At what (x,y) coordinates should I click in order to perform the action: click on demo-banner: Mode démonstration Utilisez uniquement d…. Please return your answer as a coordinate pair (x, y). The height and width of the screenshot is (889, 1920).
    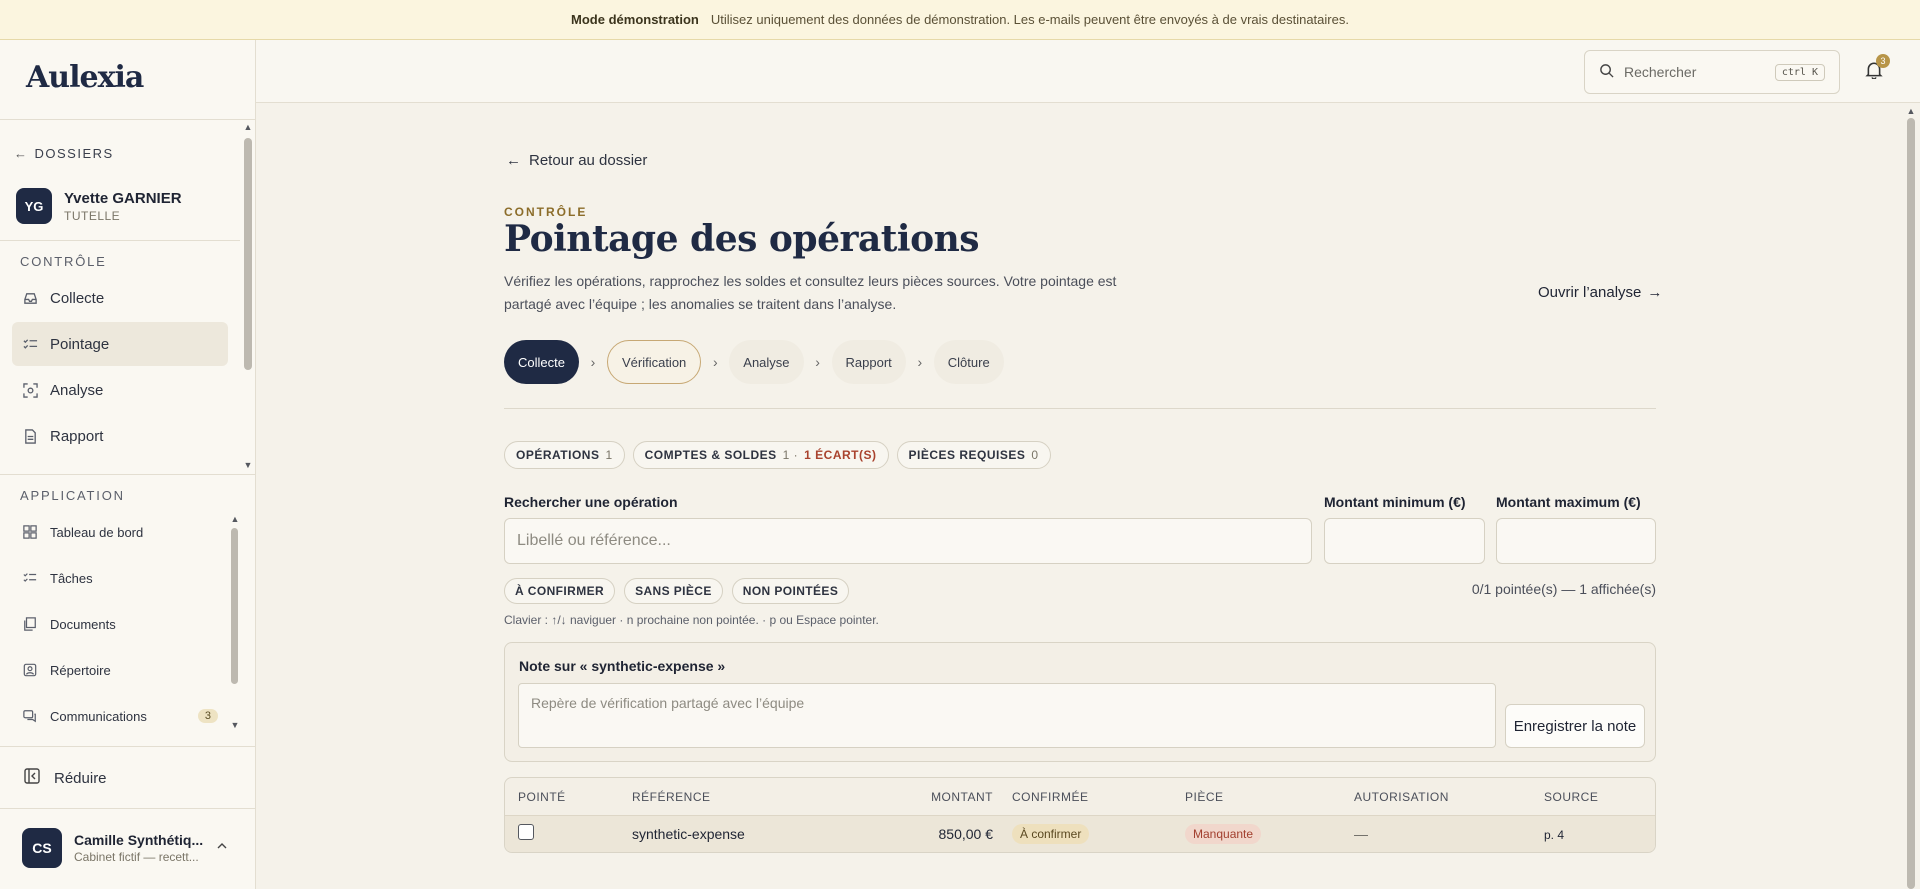
    Looking at the image, I should click on (960, 20).